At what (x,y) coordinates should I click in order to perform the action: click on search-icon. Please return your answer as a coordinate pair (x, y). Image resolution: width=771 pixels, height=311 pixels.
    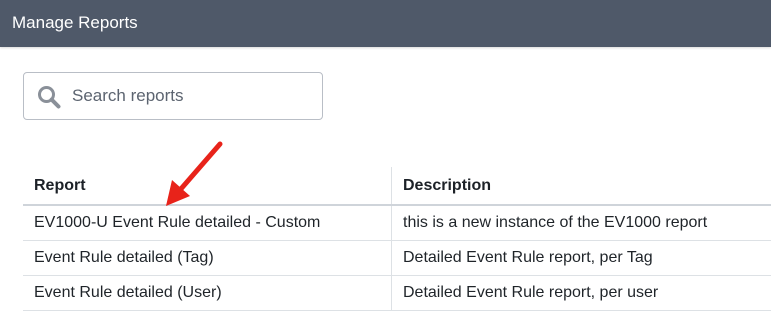
    Looking at the image, I should click on (49, 97).